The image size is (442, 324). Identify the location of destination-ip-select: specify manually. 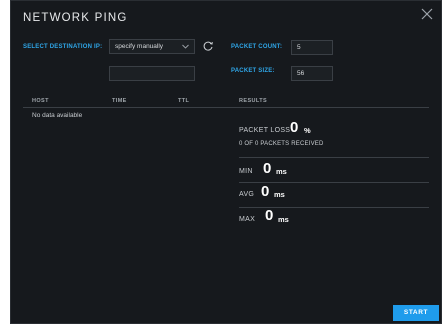
(152, 46).